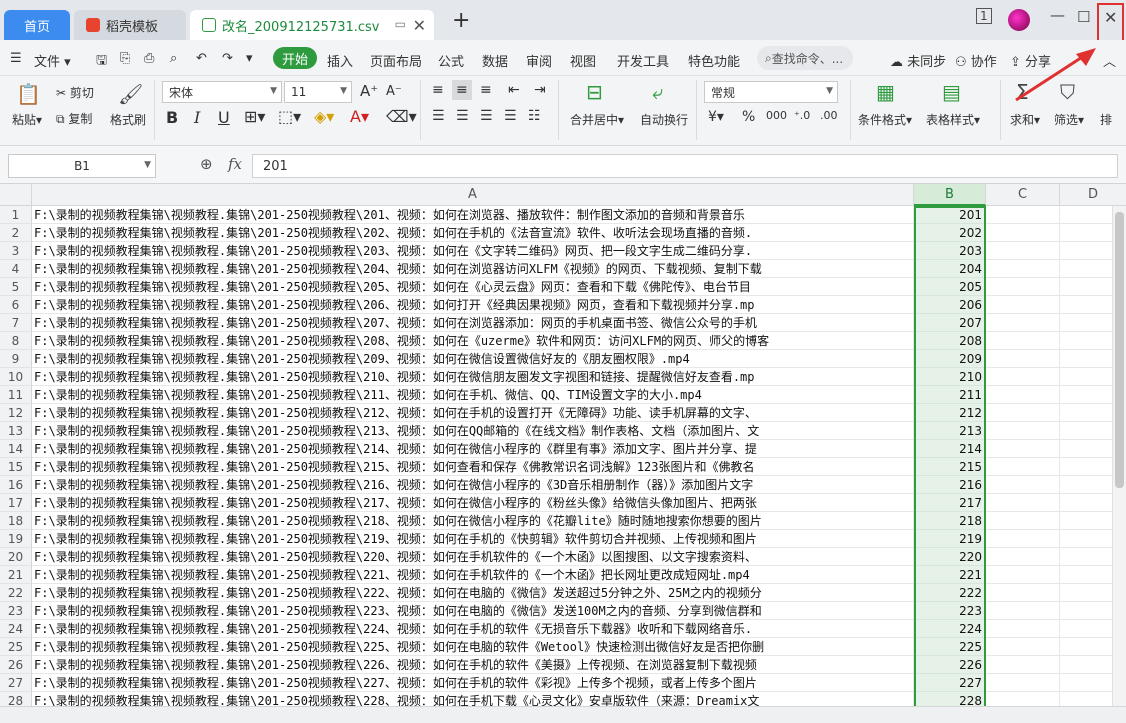  What do you see at coordinates (461, 20) in the screenshot?
I see `new-tab-button: +` at bounding box center [461, 20].